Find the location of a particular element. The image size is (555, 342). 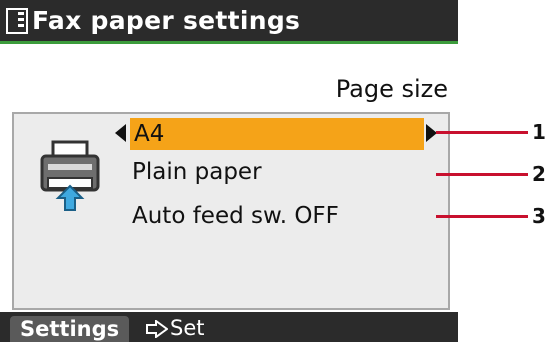

setting-auto-feed-switch: Auto feed sw. OFF is located at coordinates (235, 216).